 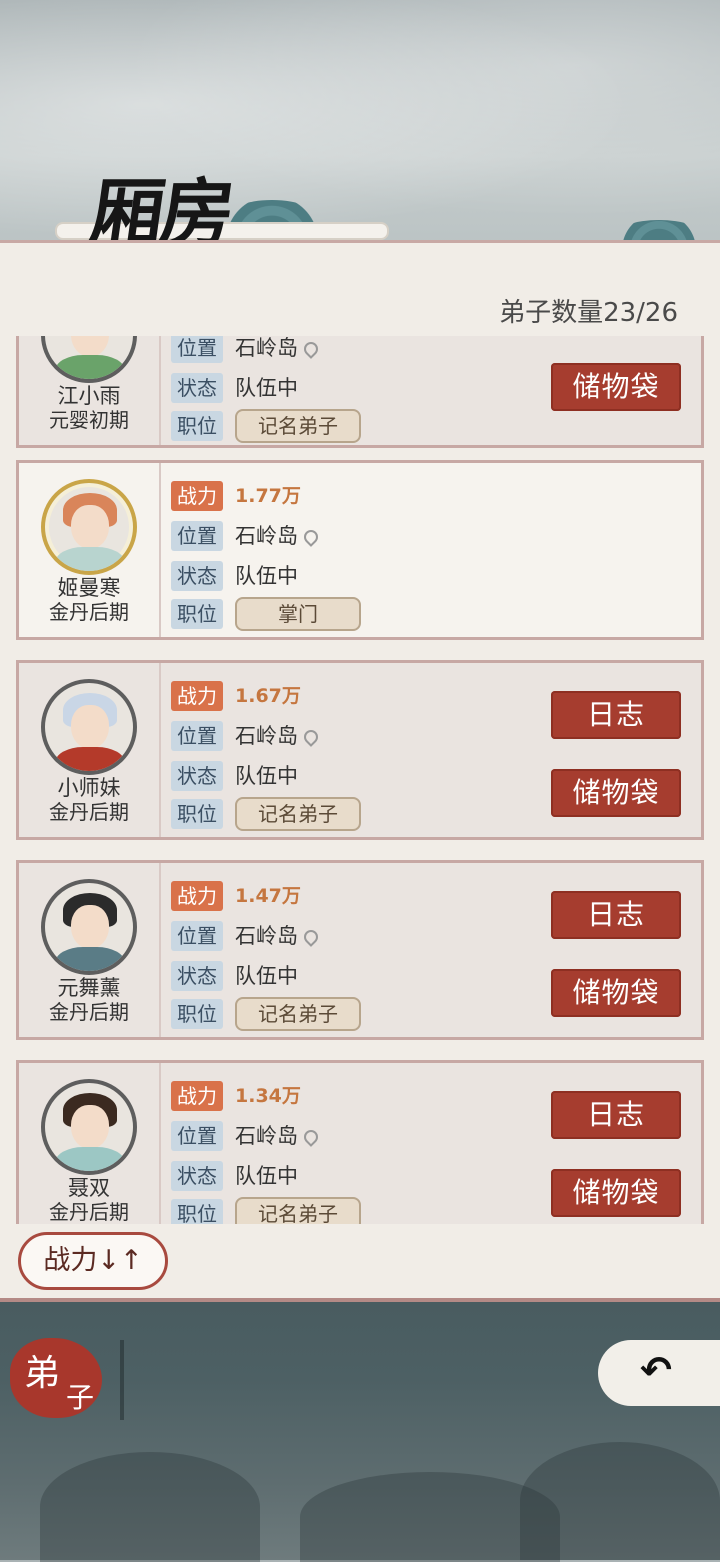 I want to click on disciple-name: 元舞薰, so click(x=89, y=988).